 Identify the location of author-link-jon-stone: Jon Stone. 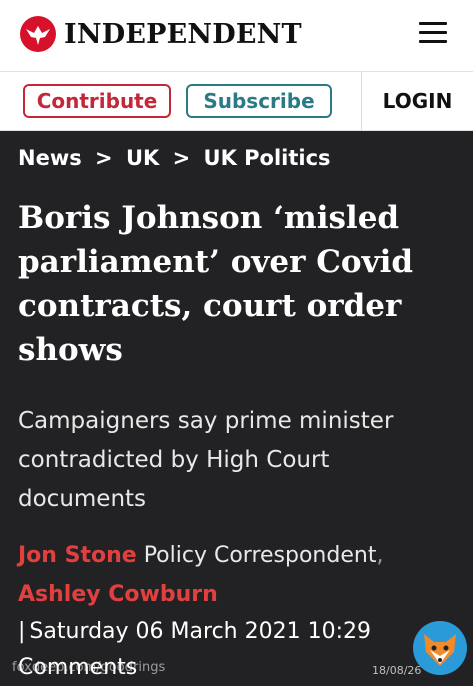
(77, 555).